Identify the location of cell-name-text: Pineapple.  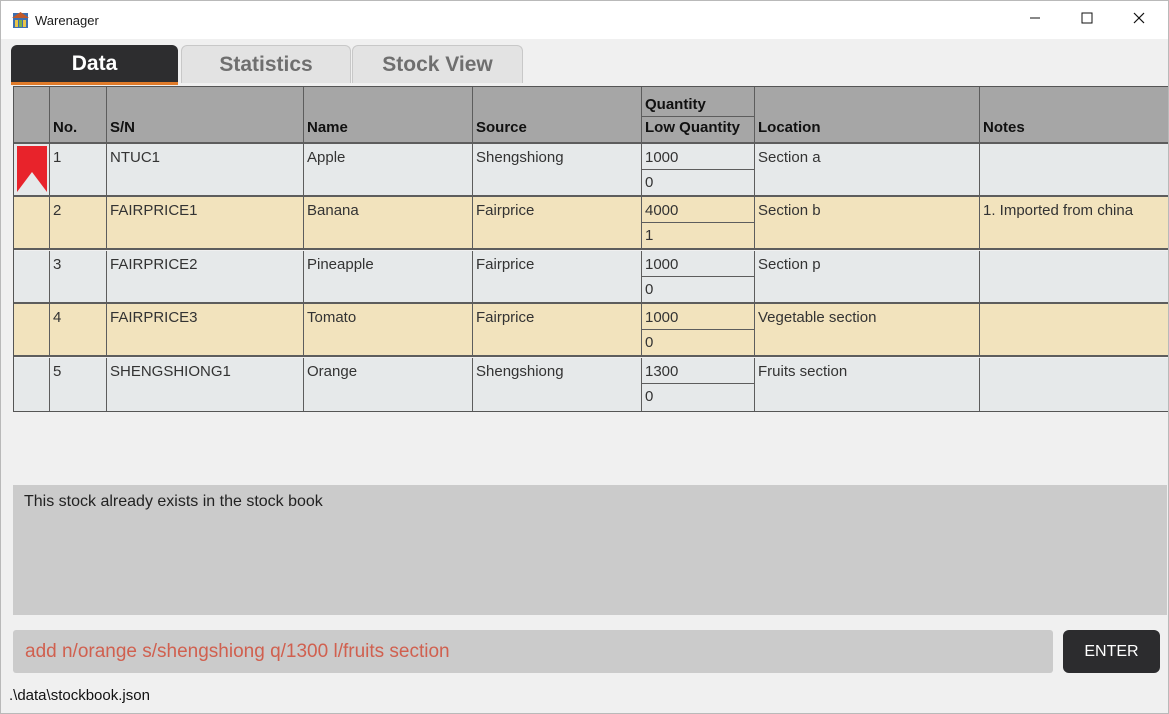
(340, 264).